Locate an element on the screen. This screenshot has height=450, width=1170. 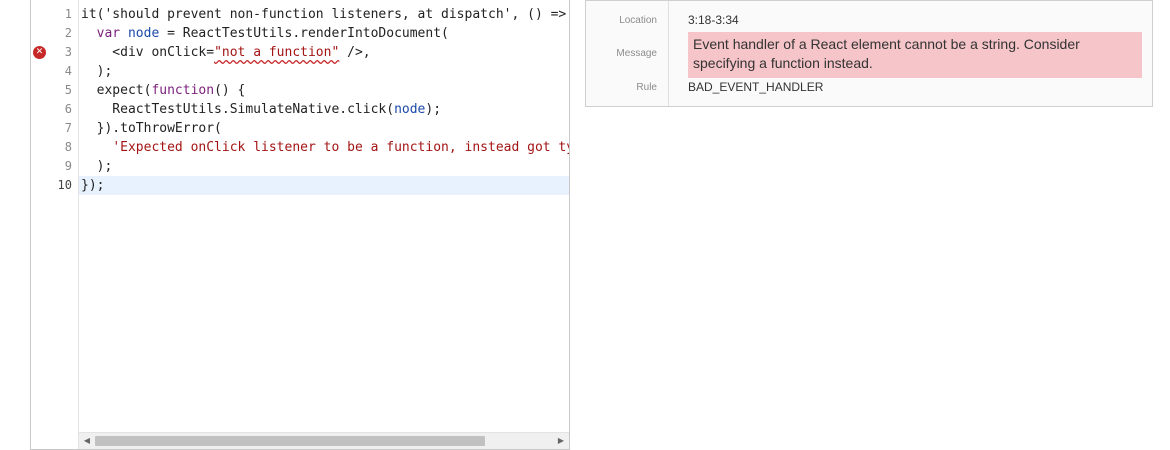
code-token: }).toThrowError( is located at coordinates (151, 128).